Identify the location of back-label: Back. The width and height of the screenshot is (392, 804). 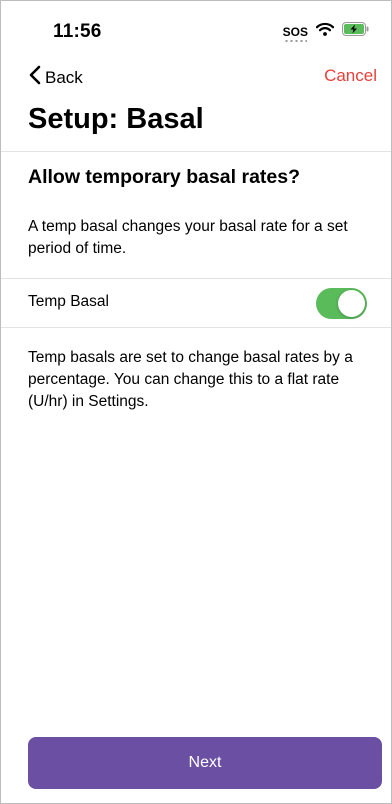
(64, 77).